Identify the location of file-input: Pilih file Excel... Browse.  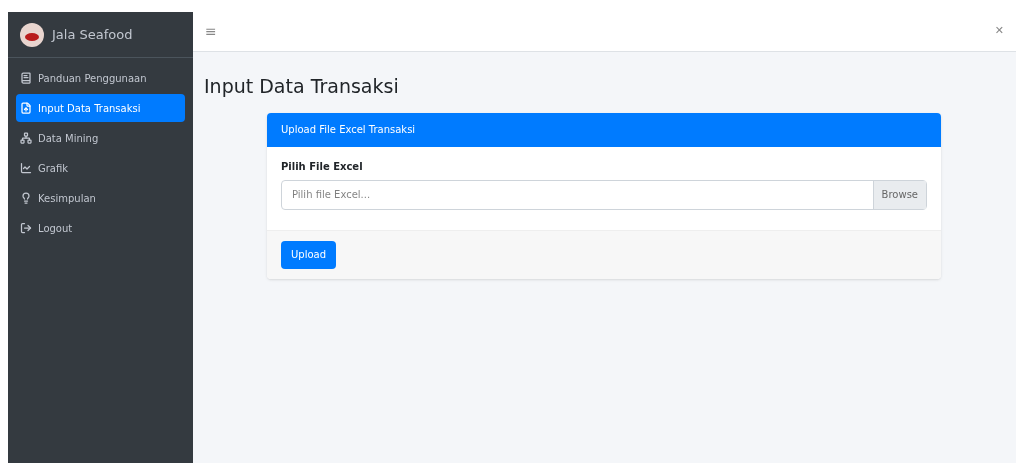
(604, 194).